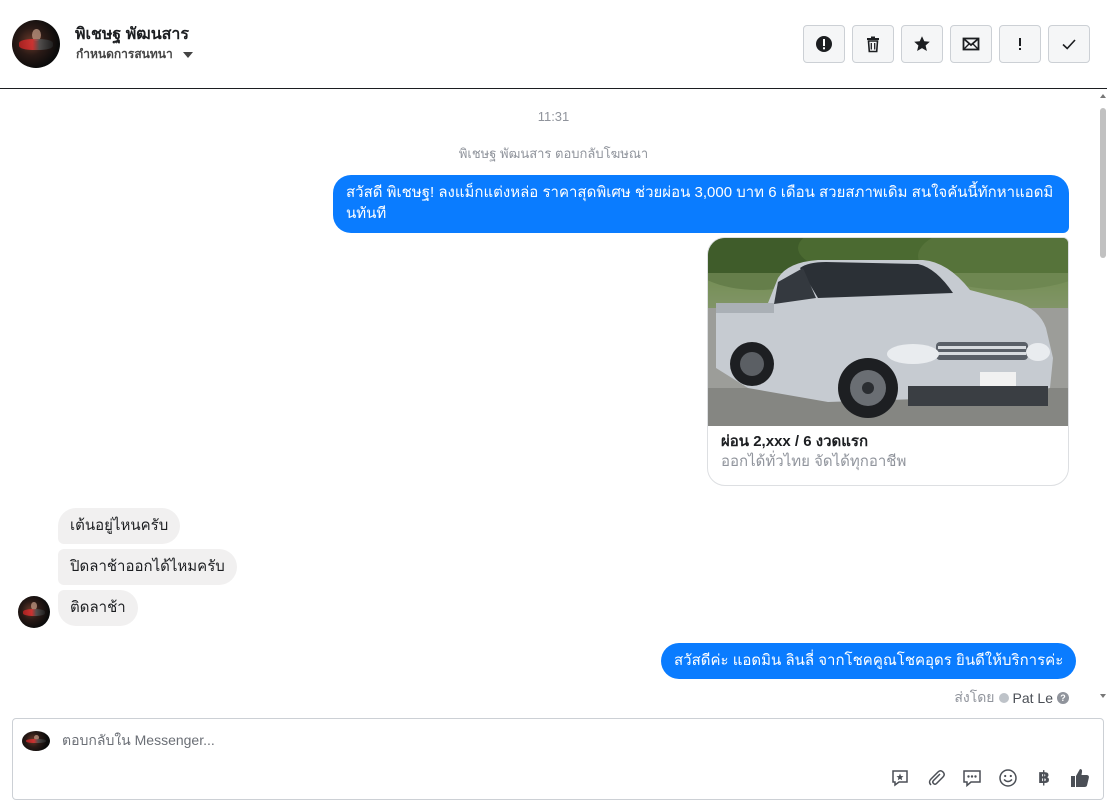 The width and height of the screenshot is (1107, 810). I want to click on verified-icon, so click(1003, 698).